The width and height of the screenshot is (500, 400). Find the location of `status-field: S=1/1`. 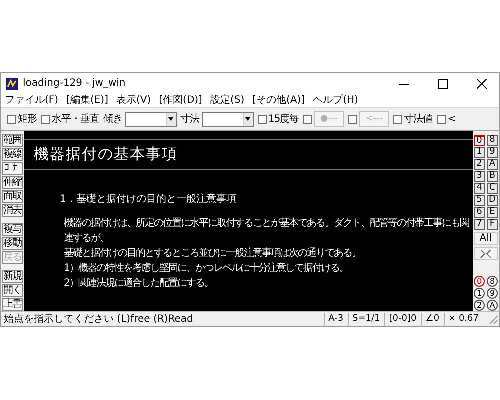

status-field: S=1/1 is located at coordinates (366, 319).